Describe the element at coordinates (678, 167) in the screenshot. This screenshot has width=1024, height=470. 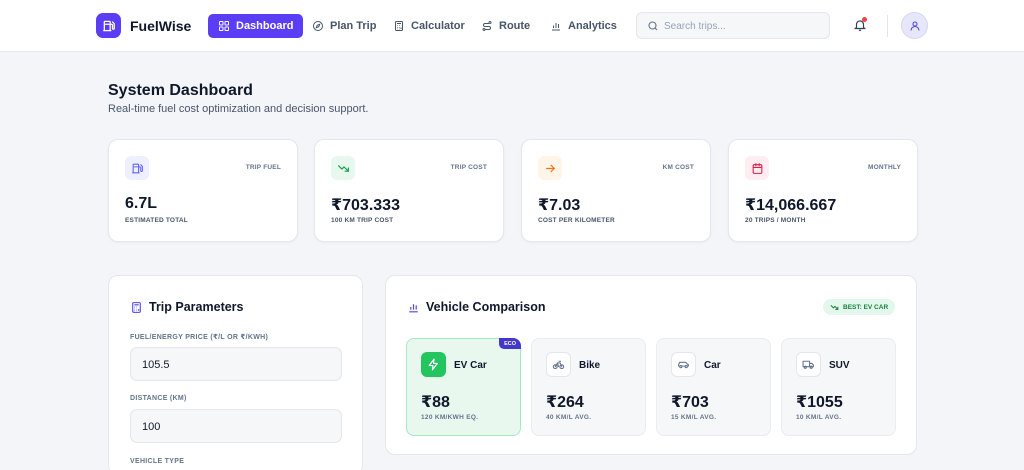
I see `kpi-tag: KM COST` at that location.